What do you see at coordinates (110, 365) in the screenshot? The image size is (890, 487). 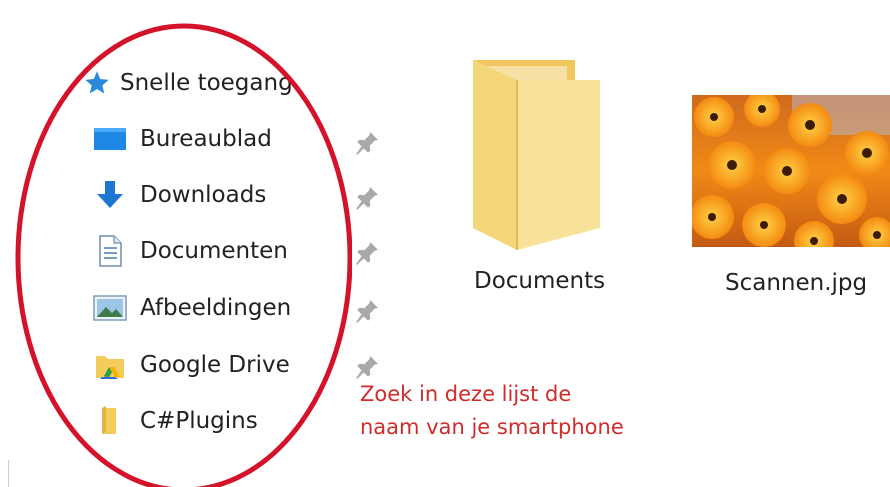 I see `google-drive-folder-icon` at bounding box center [110, 365].